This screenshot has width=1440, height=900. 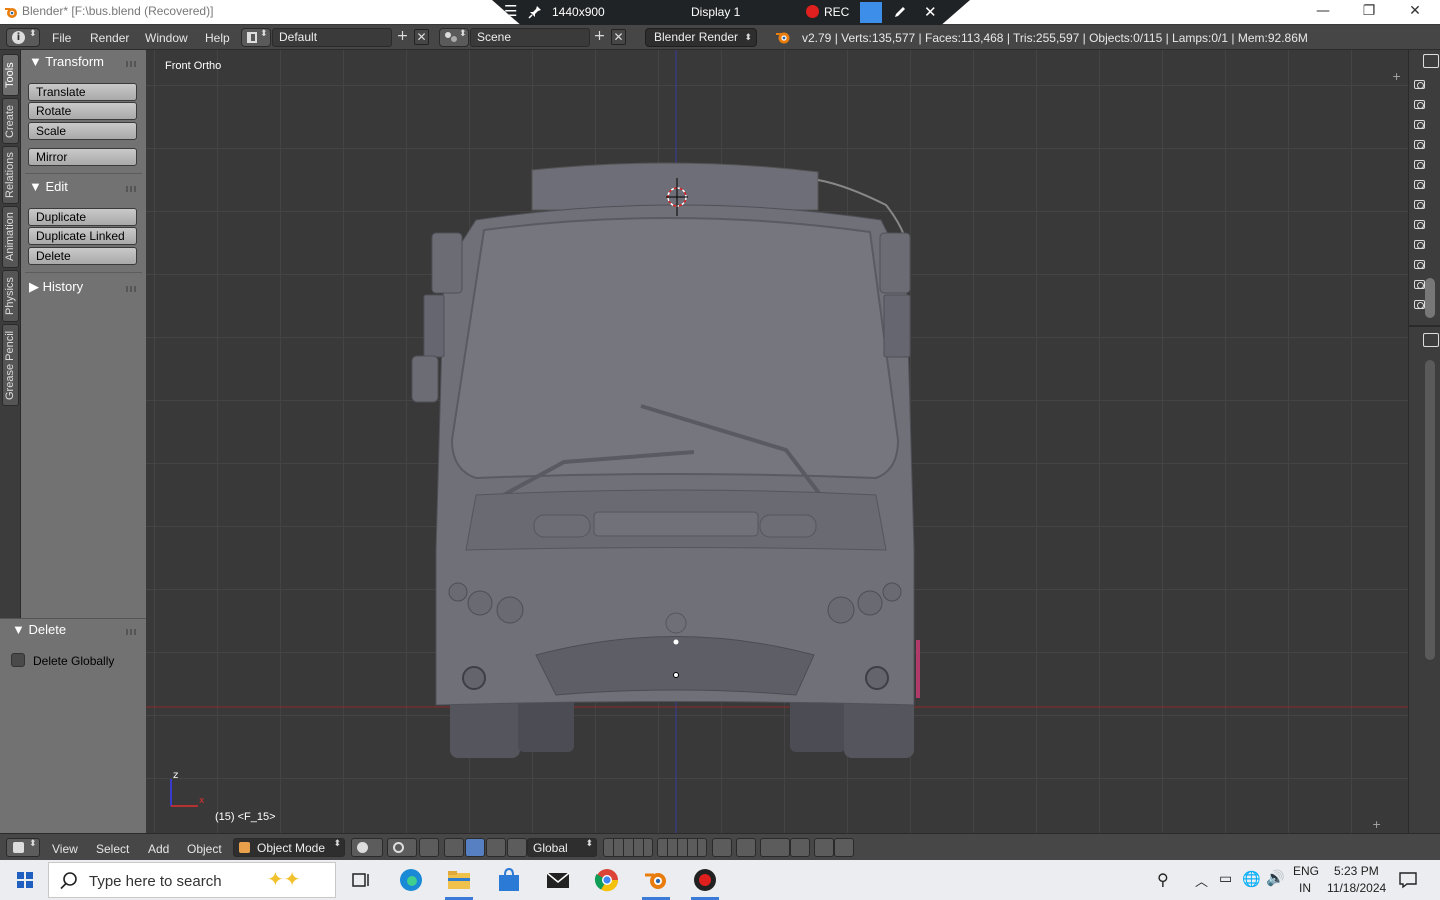 I want to click on editor-type-button: i ⬍, so click(x=23, y=37).